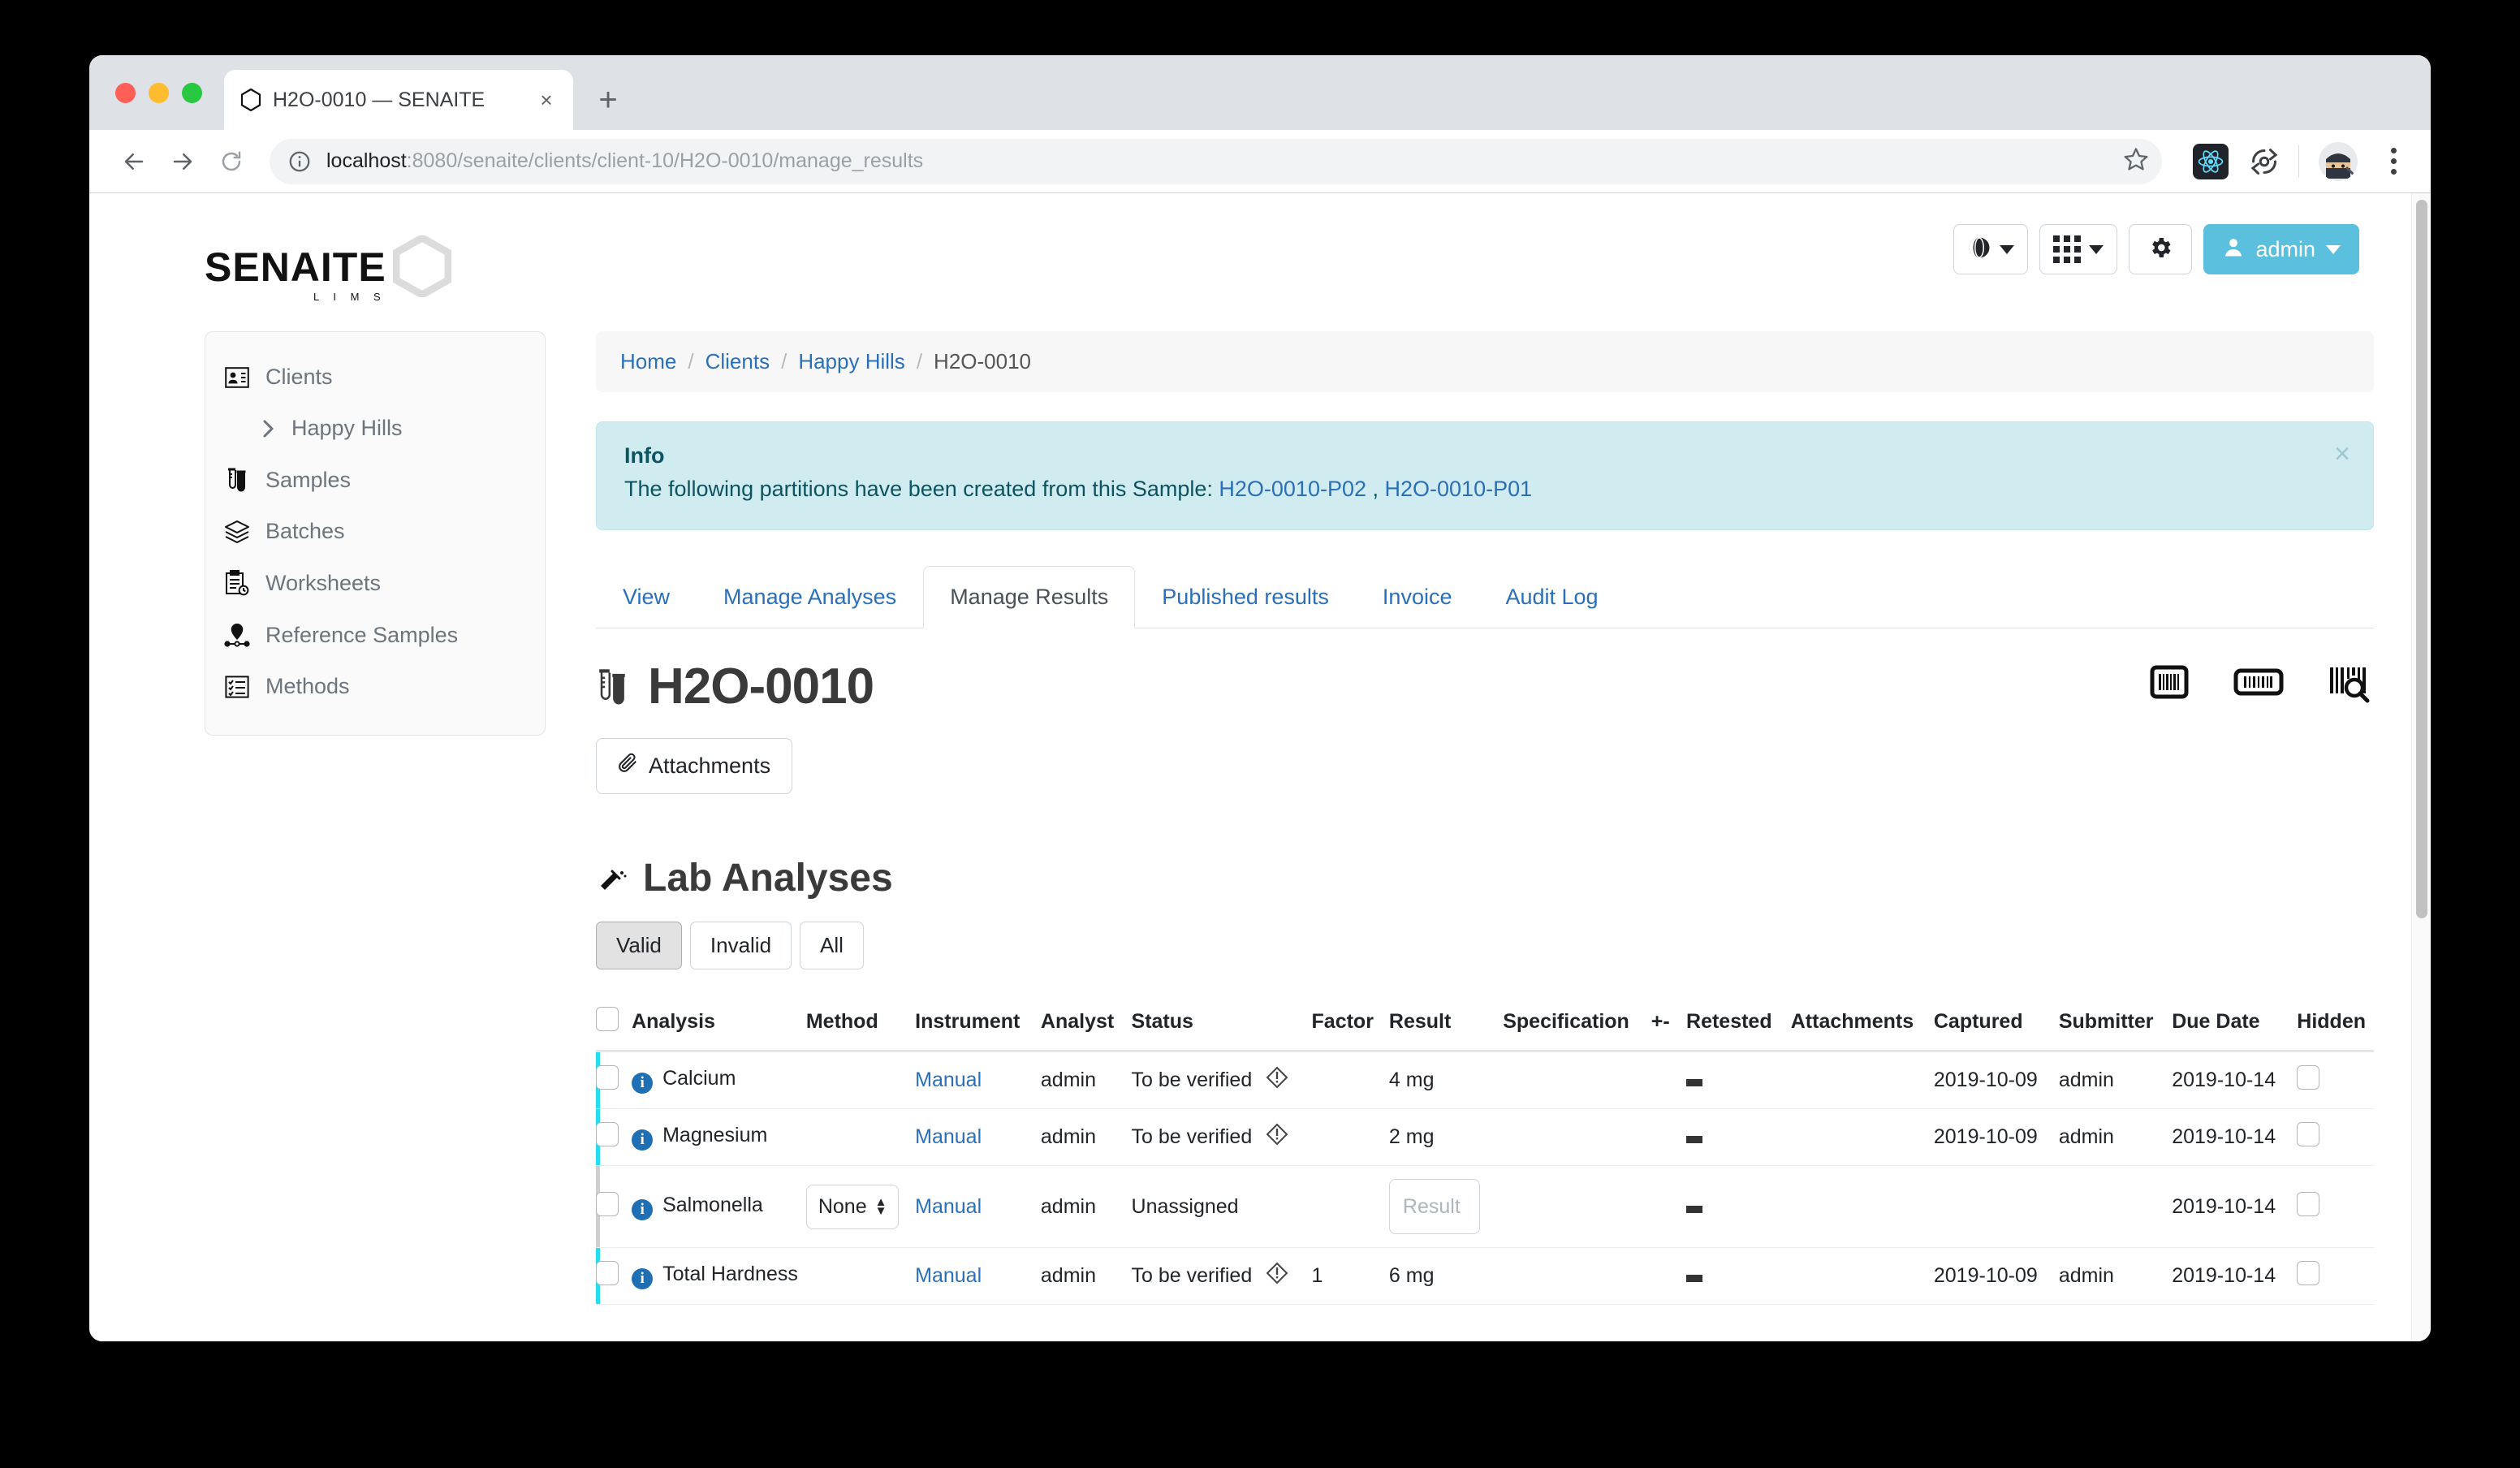 Image resolution: width=2520 pixels, height=1468 pixels. Describe the element at coordinates (2211, 161) in the screenshot. I see `react-extension-icon` at that location.